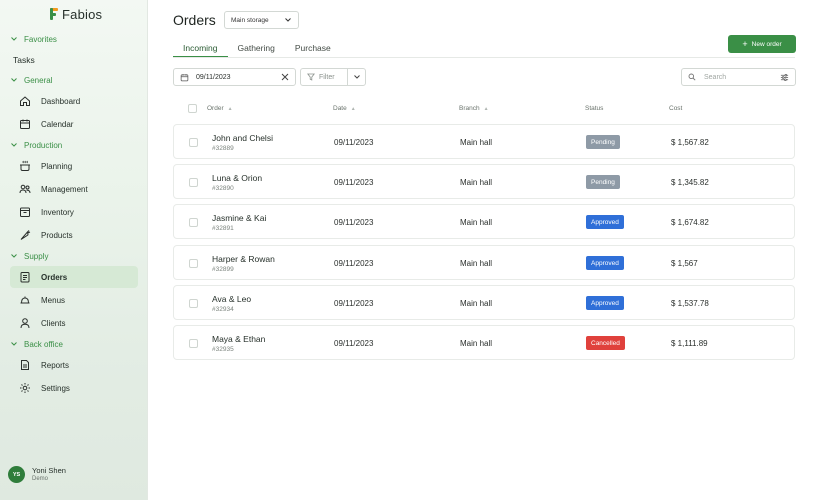 The image size is (821, 500). Describe the element at coordinates (784, 77) in the screenshot. I see `sliders-icon` at that location.